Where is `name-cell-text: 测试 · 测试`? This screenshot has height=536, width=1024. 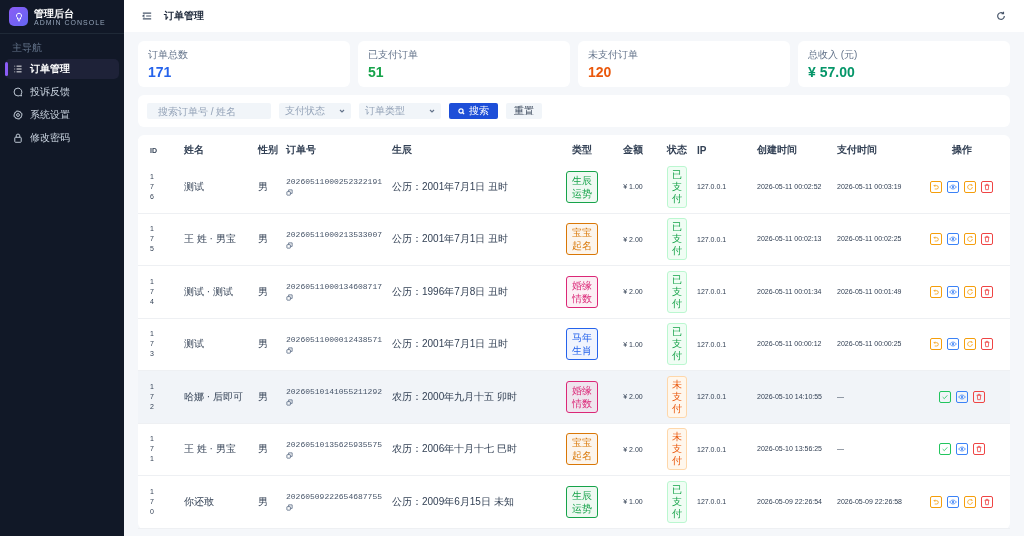
name-cell-text: 测试 · 测试 is located at coordinates (209, 291).